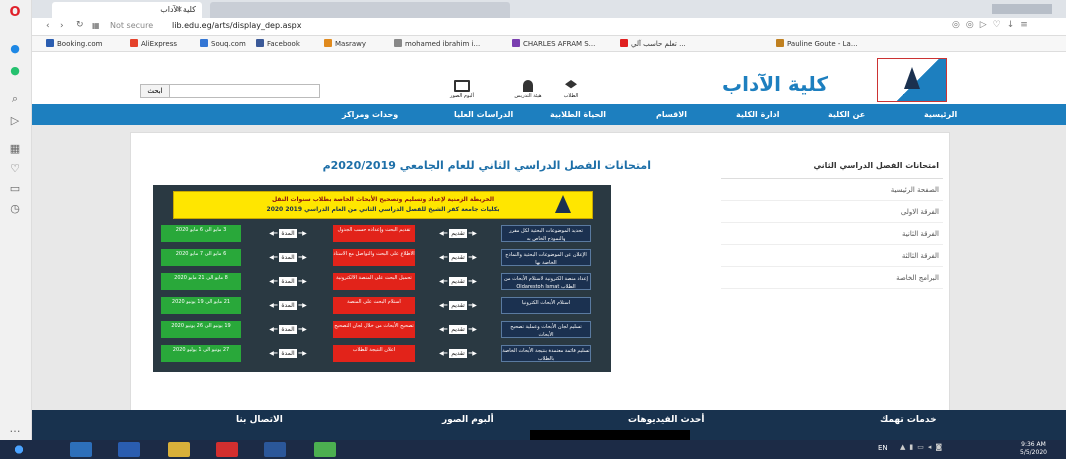 The image size is (1066, 459). What do you see at coordinates (883, 448) in the screenshot?
I see `language-indicator: EN` at bounding box center [883, 448].